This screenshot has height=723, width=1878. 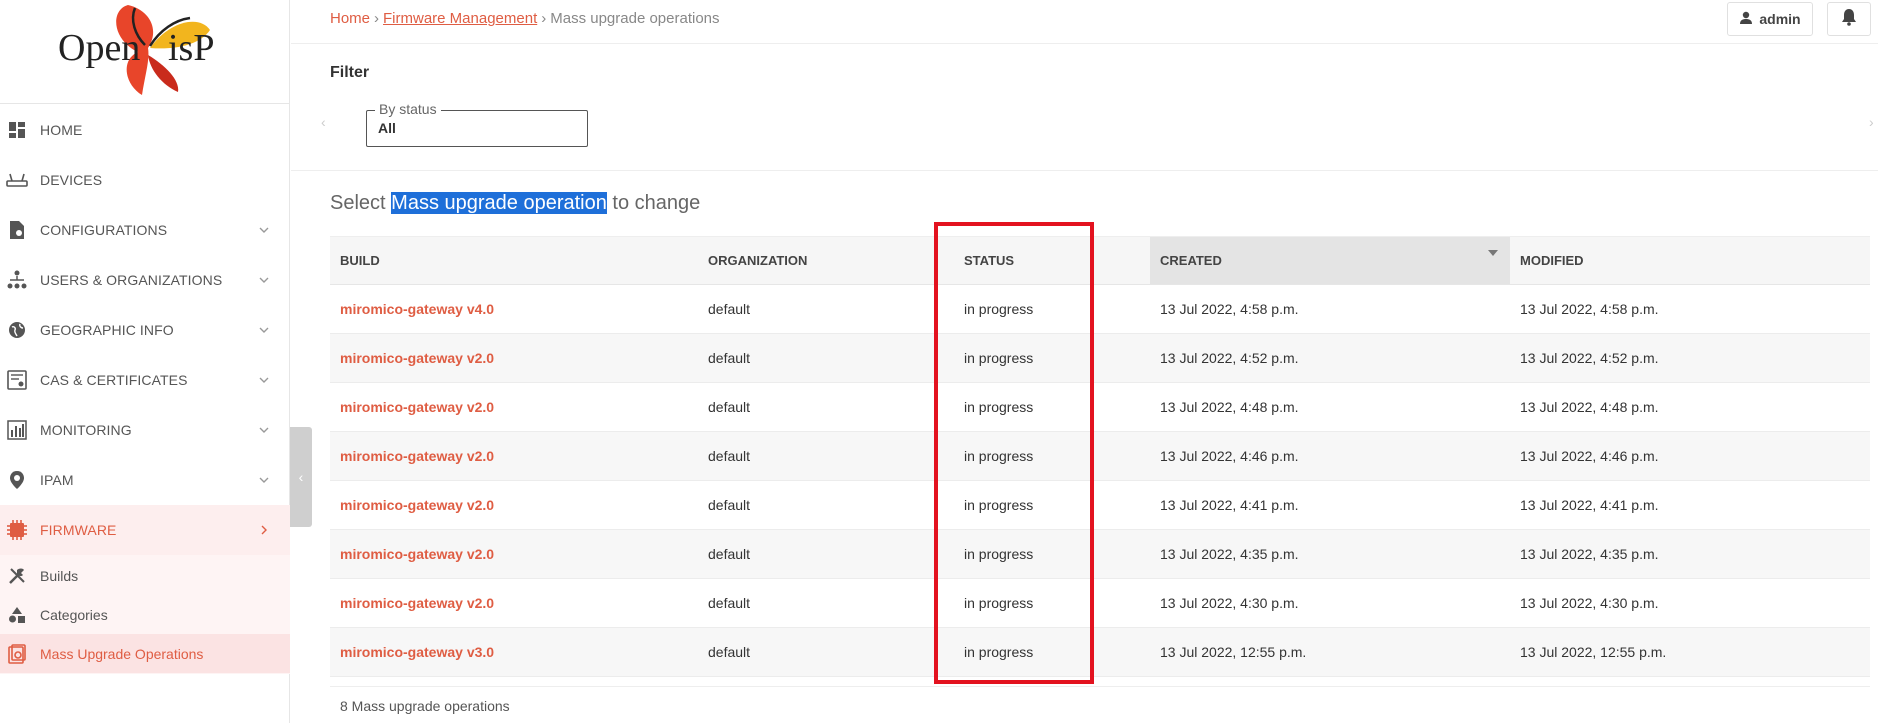 I want to click on page-title: Select Mass upgrade operation to change, so click(x=515, y=203).